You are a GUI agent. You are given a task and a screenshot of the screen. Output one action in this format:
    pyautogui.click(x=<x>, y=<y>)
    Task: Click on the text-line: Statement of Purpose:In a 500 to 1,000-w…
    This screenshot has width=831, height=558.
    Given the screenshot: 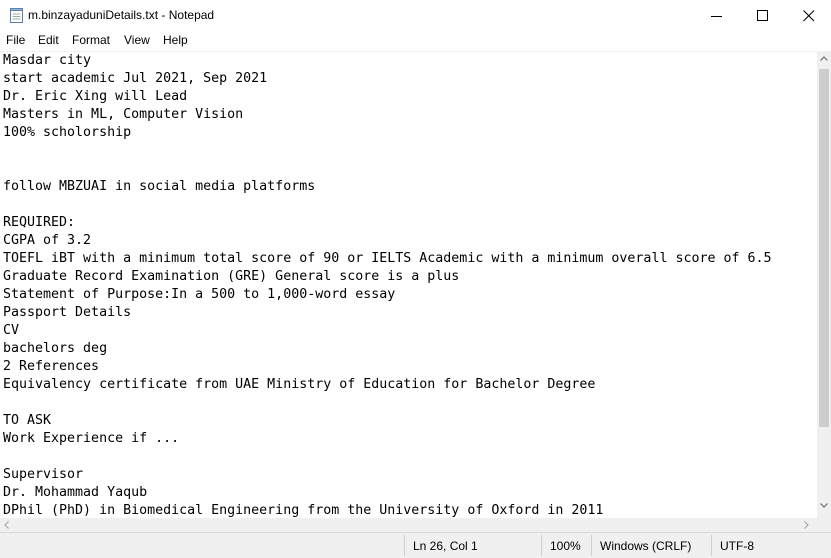 What is the action you would take?
    pyautogui.click(x=199, y=294)
    